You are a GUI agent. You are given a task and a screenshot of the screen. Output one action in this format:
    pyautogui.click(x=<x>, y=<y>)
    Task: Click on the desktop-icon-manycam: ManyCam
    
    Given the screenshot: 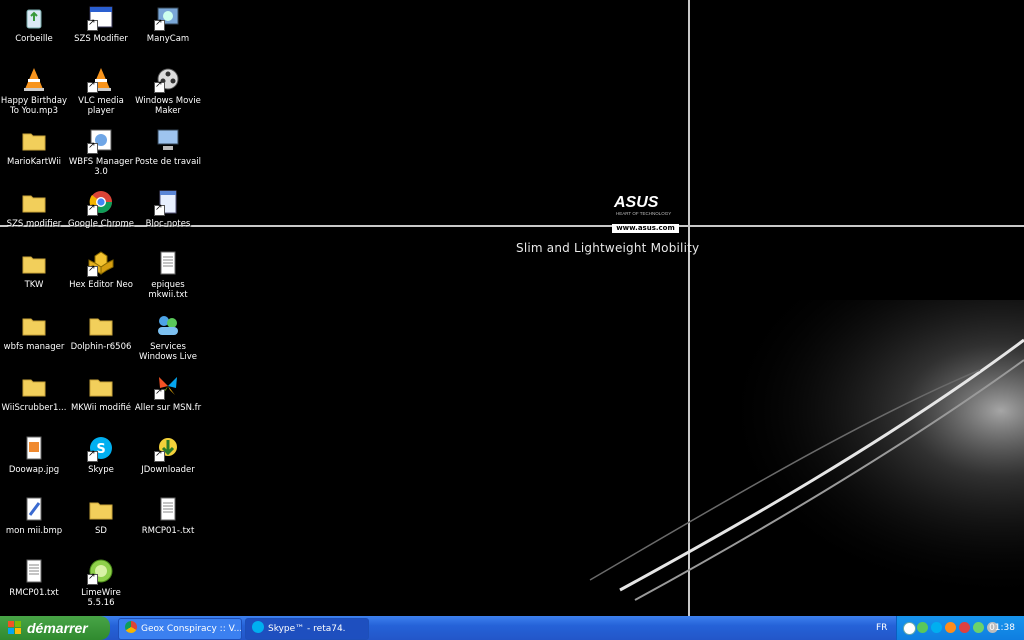 What is the action you would take?
    pyautogui.click(x=168, y=29)
    